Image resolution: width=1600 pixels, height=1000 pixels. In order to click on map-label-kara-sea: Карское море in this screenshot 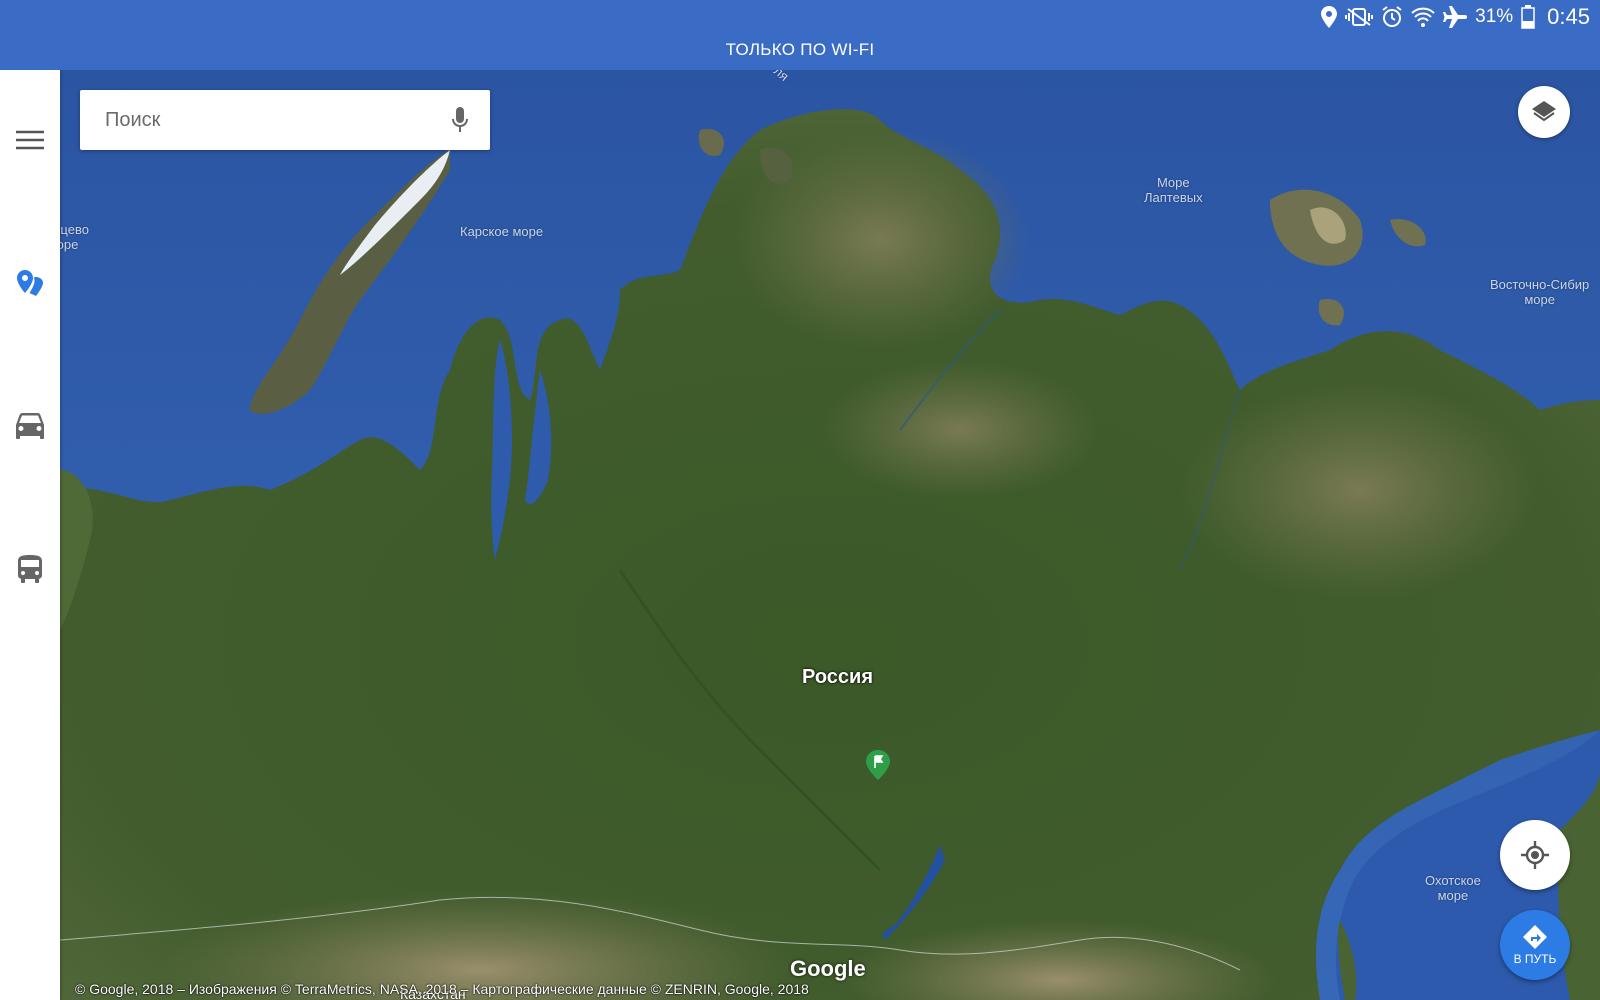, I will do `click(502, 231)`.